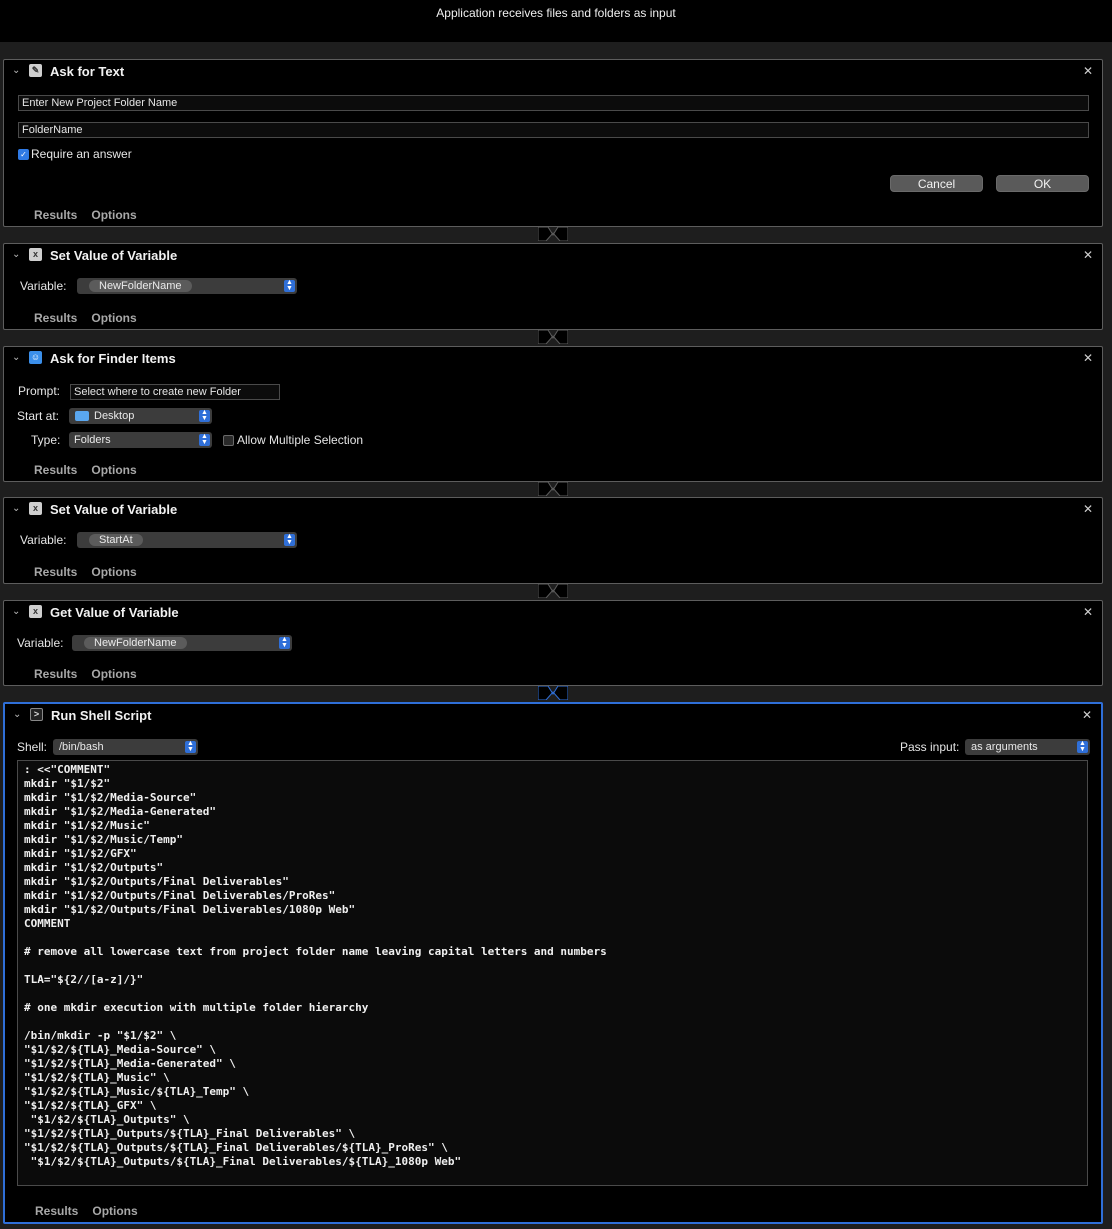  I want to click on cancel-button: Cancel, so click(936, 183).